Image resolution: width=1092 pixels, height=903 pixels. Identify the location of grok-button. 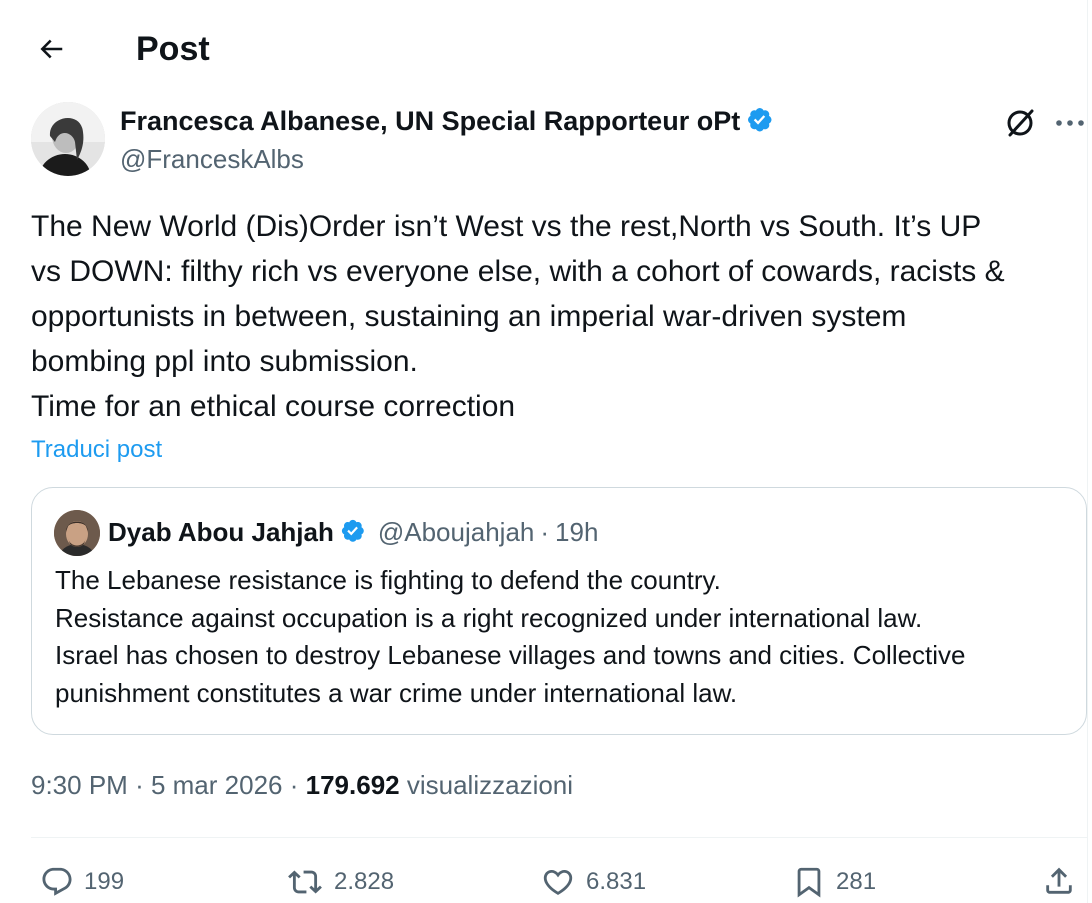
(1020, 123).